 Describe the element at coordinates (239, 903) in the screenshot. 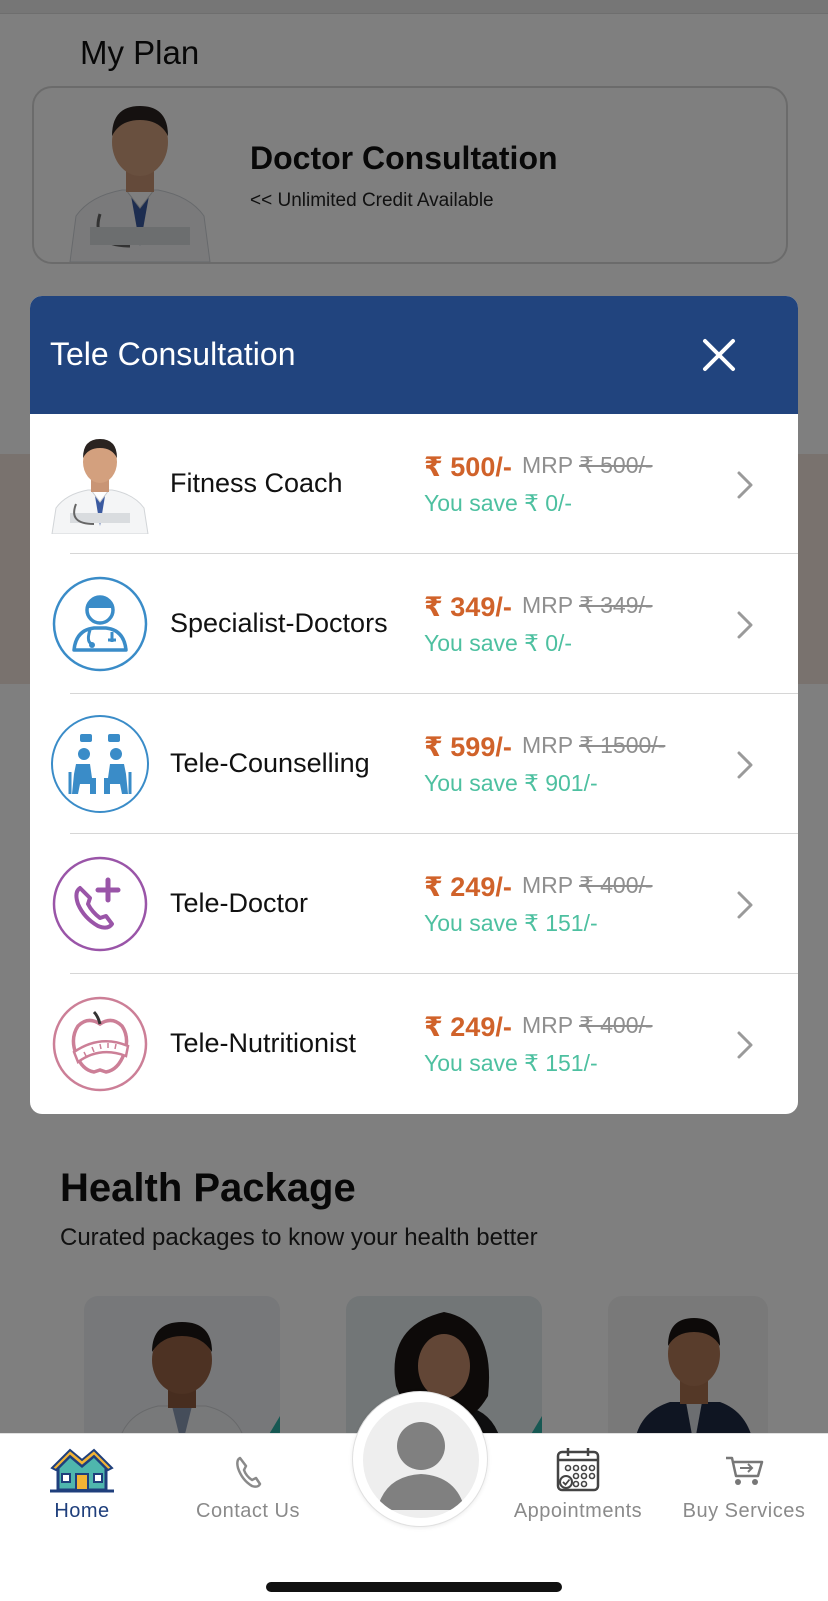

I see `service-name: Tele-Doctor` at that location.